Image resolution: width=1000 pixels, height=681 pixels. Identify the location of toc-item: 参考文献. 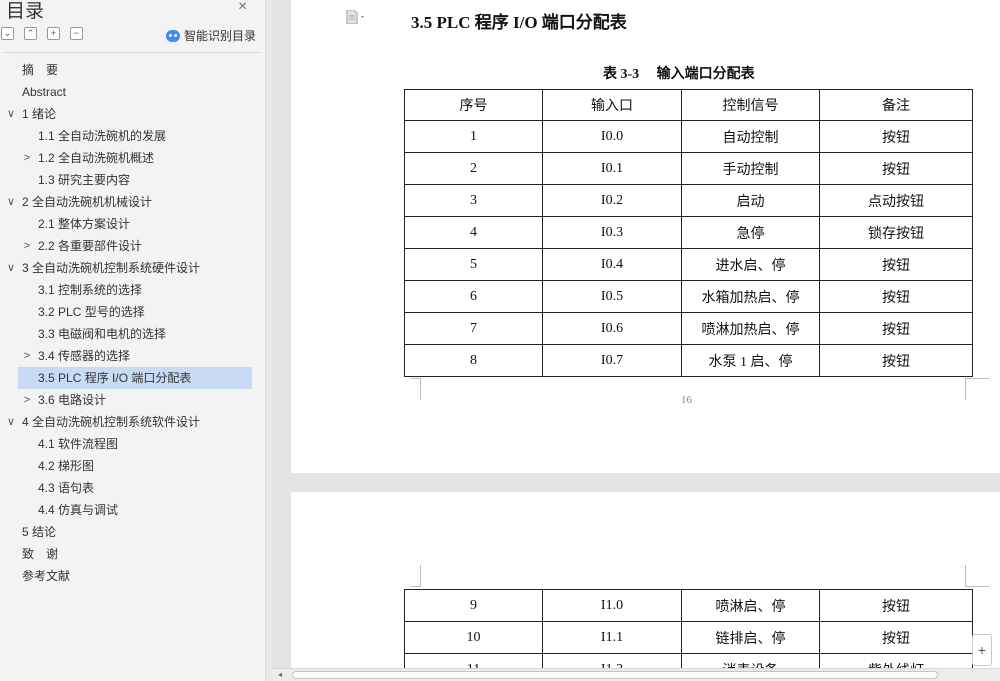
(131, 576).